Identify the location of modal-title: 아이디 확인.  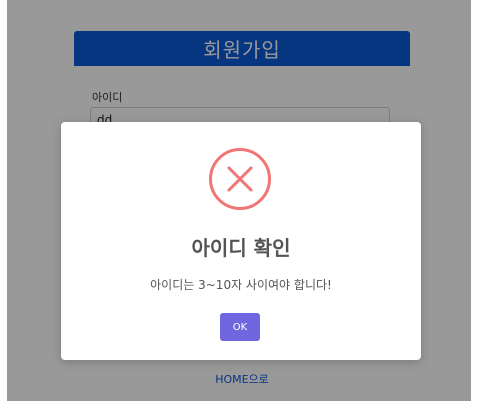
(241, 248).